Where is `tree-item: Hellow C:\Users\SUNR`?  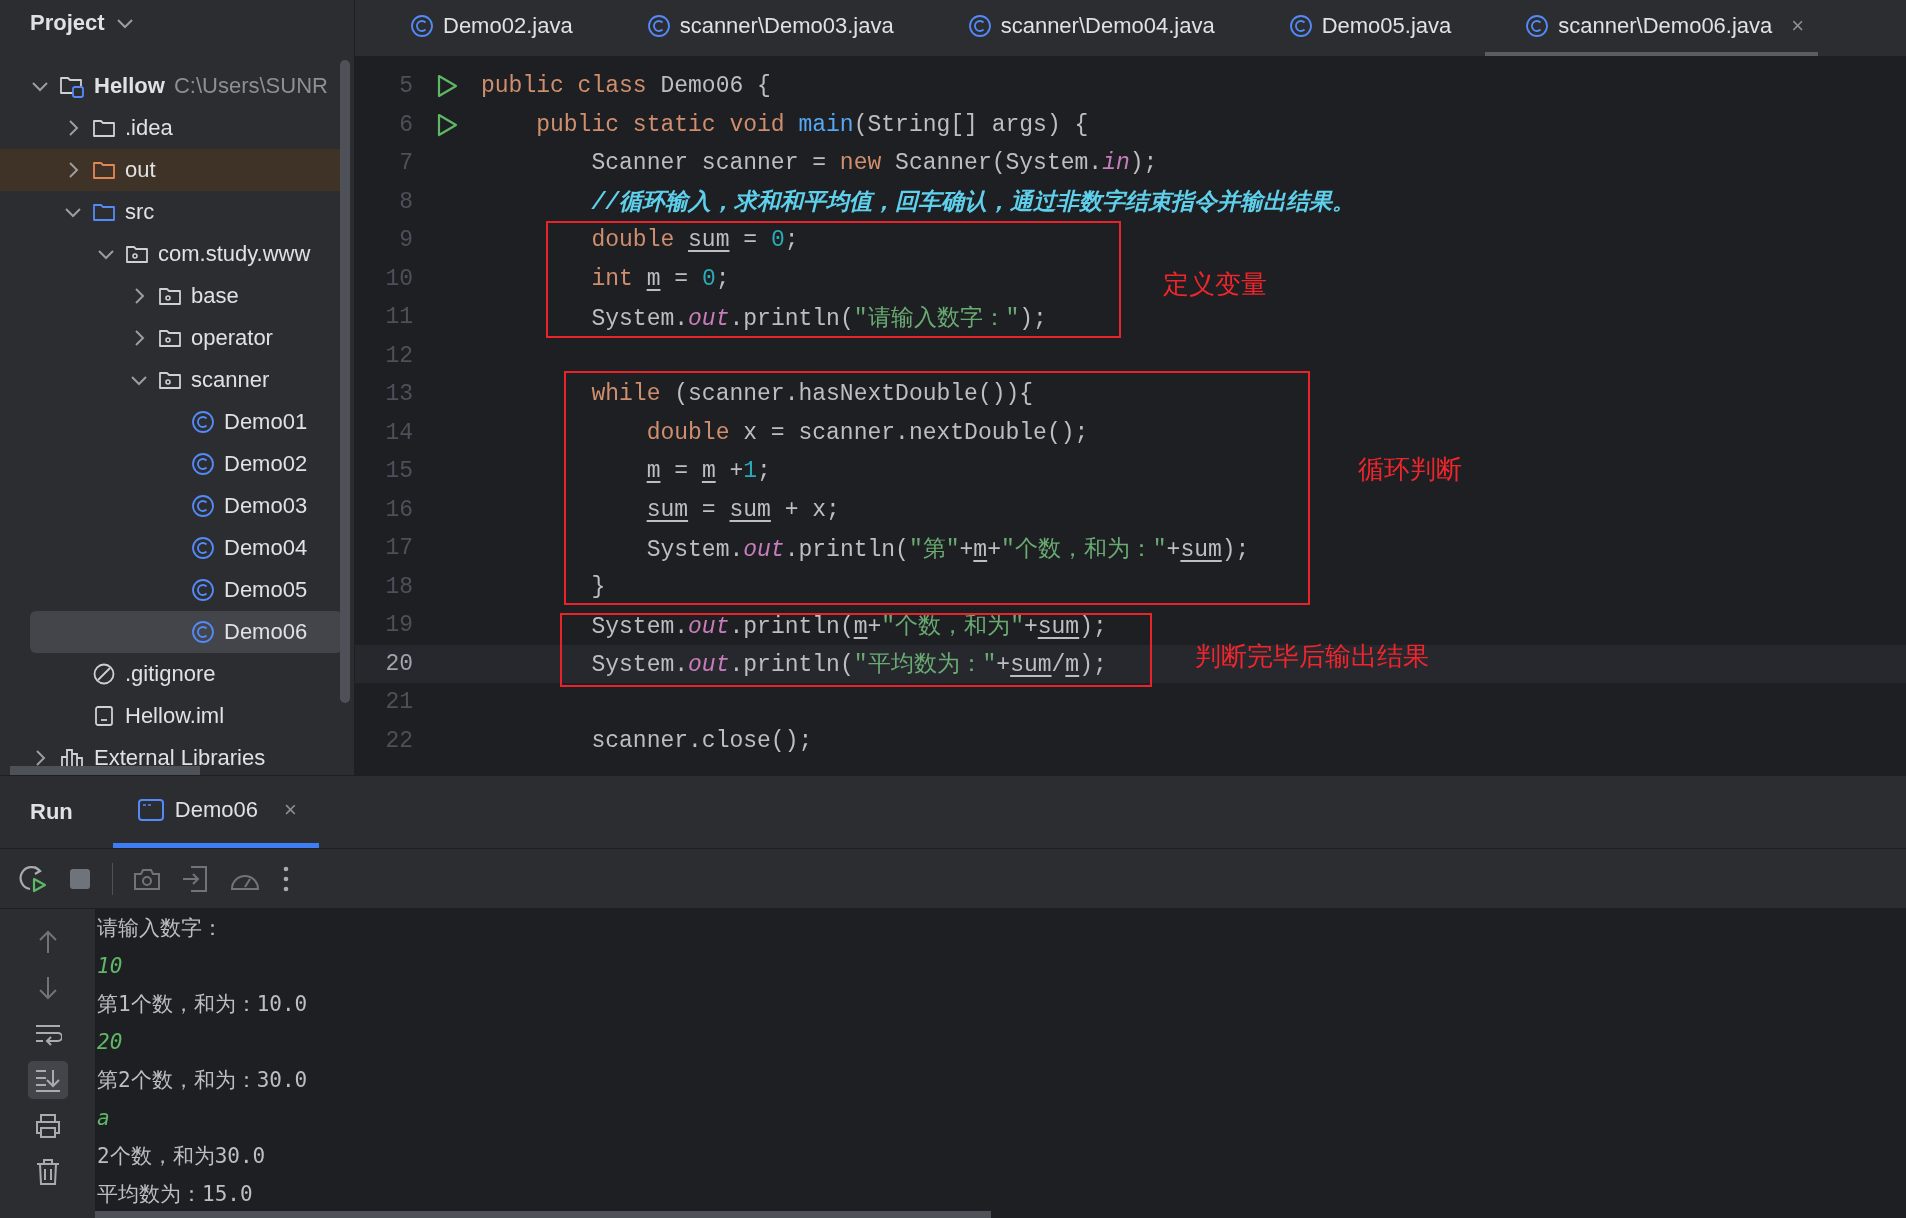
tree-item: Hellow C:\Users\SUNR is located at coordinates (171, 86).